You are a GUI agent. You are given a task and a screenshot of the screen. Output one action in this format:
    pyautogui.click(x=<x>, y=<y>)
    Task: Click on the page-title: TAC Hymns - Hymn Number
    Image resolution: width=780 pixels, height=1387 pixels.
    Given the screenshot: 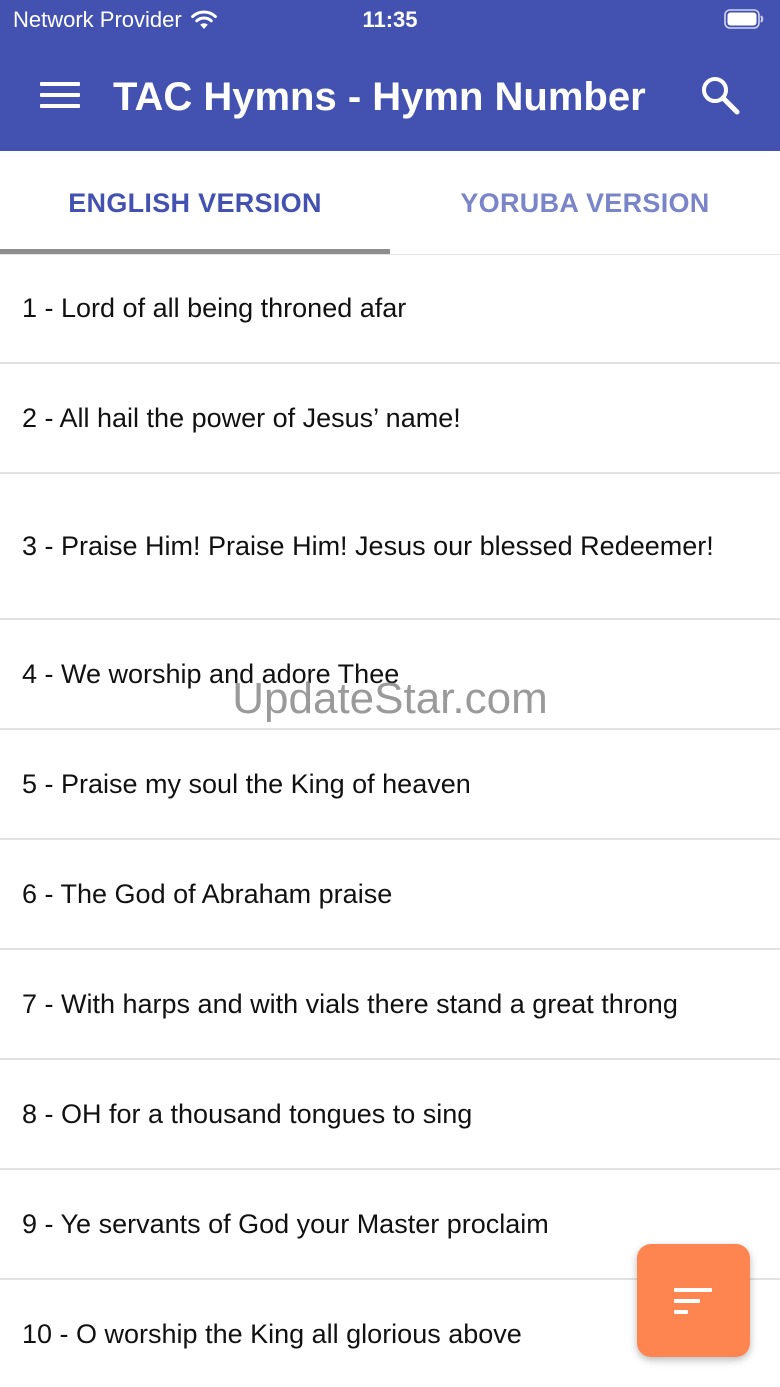 What is the action you would take?
    pyautogui.click(x=379, y=97)
    